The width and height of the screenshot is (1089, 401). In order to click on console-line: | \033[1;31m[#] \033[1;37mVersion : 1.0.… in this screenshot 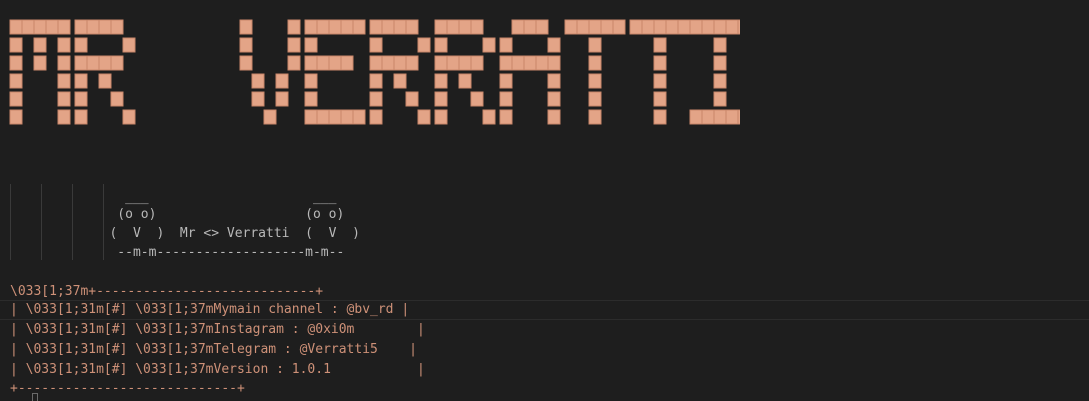, I will do `click(217, 370)`.